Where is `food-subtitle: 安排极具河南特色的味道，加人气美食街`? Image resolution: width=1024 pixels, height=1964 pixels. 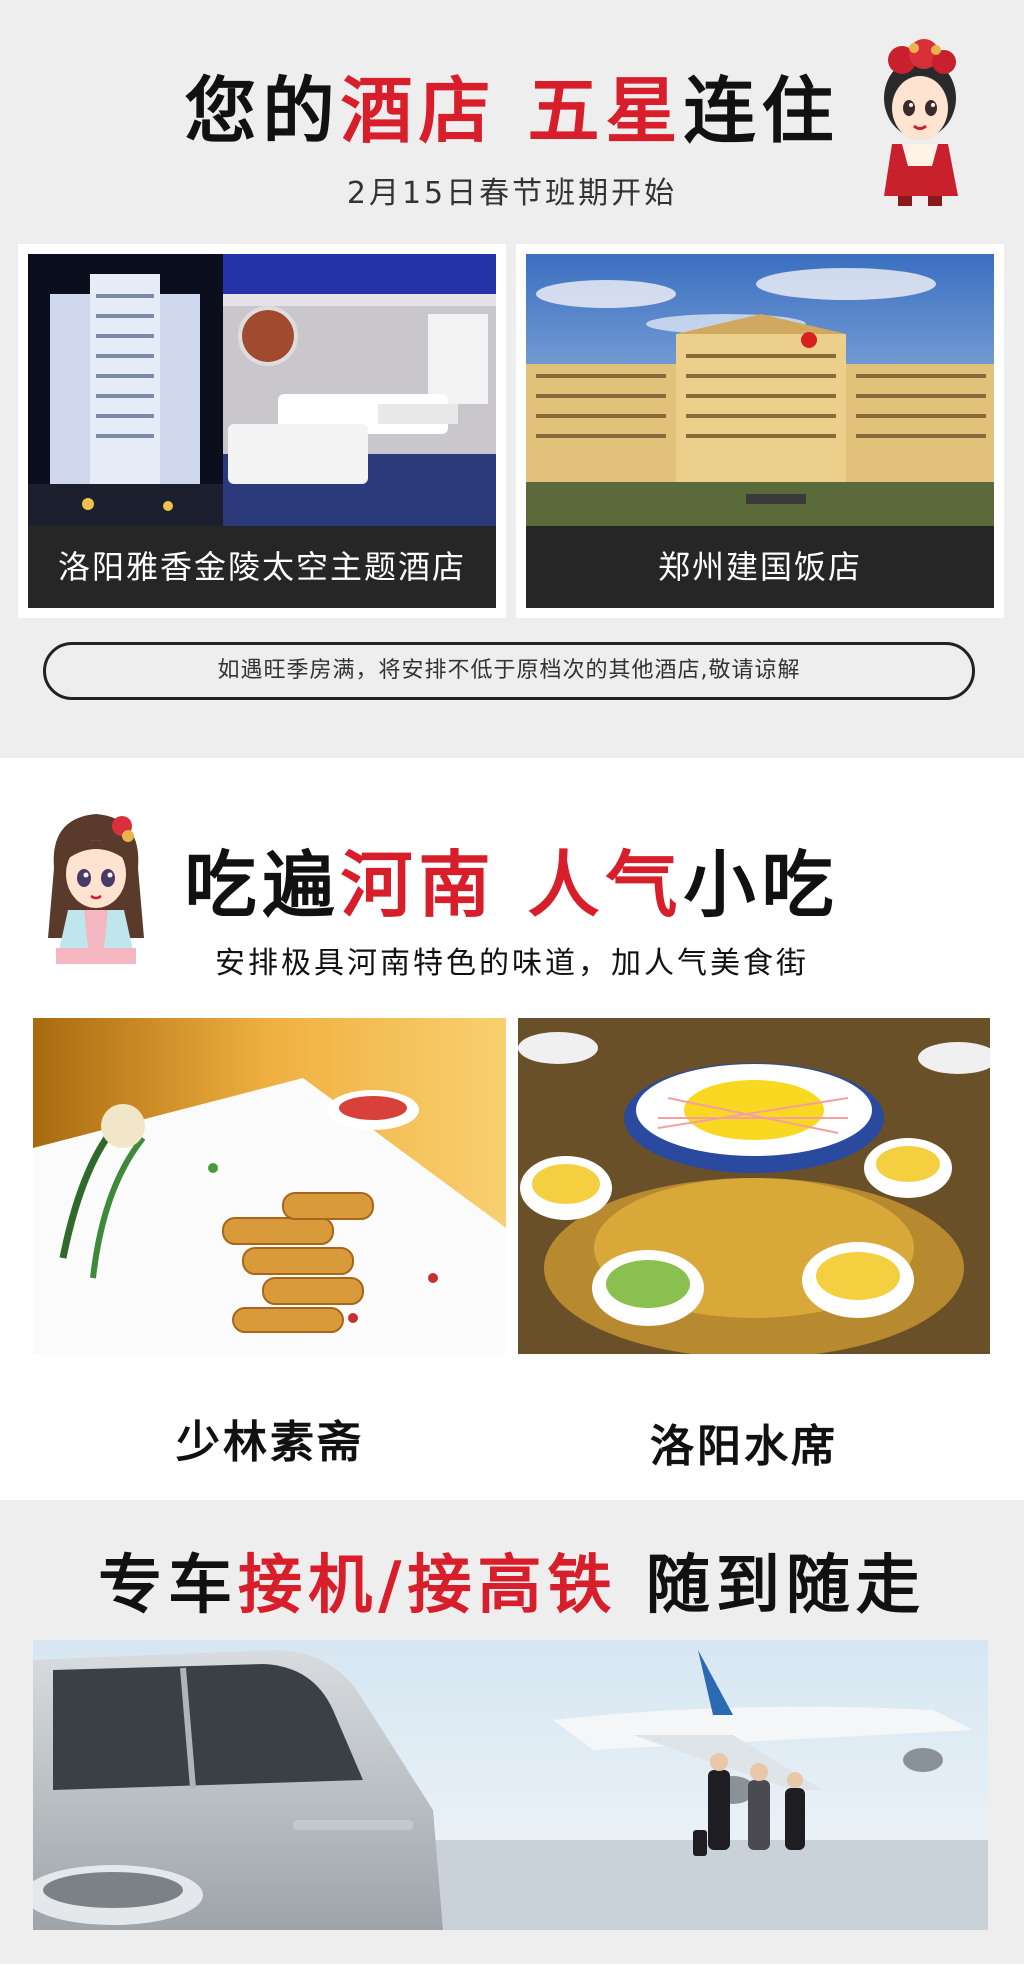
food-subtitle: 安排极具河南特色的味道，加人气美食街 is located at coordinates (512, 963).